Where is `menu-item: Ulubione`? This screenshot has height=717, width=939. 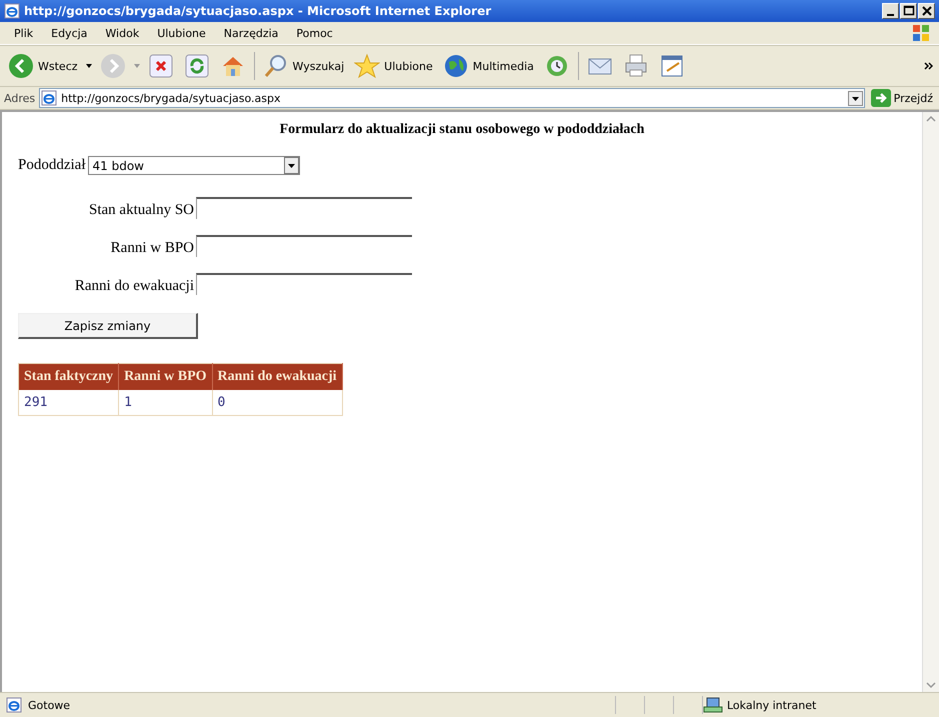
menu-item: Ulubione is located at coordinates (181, 33).